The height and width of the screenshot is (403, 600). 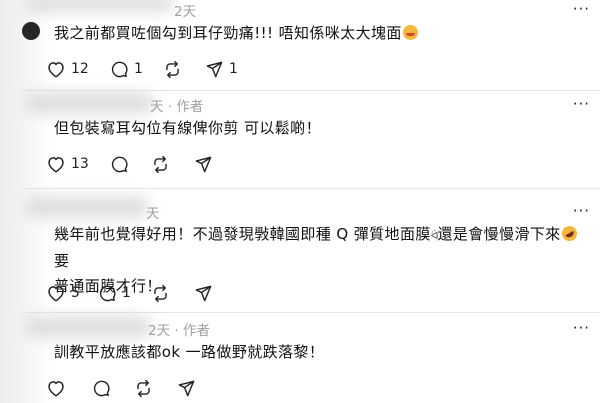 I want to click on comment-timestamp: 2天, so click(x=185, y=12).